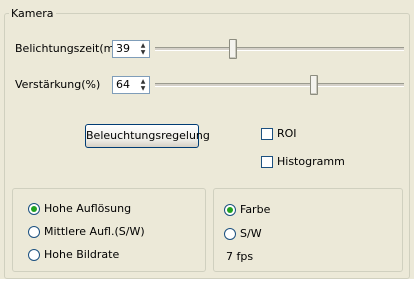 The width and height of the screenshot is (414, 282). I want to click on monochrome-label: S/W, so click(251, 234).